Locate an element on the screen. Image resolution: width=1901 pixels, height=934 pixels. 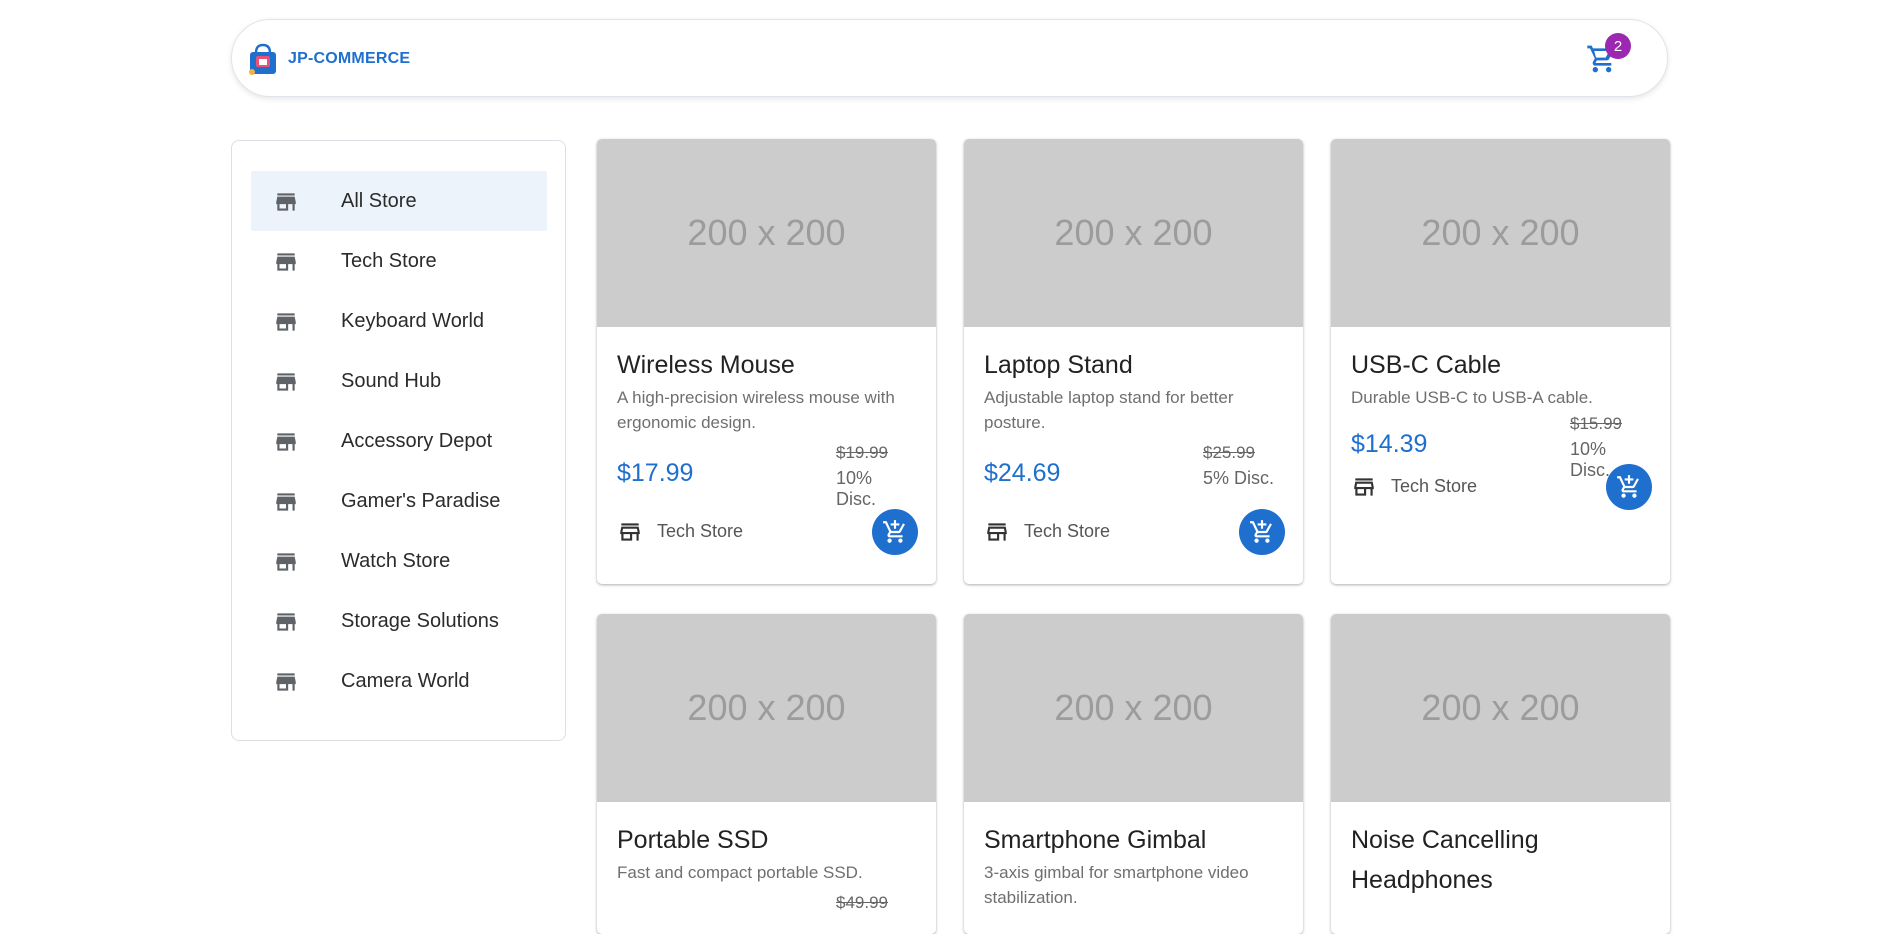
sidebar-item-accessory-depot: Accessory Depot is located at coordinates (399, 441).